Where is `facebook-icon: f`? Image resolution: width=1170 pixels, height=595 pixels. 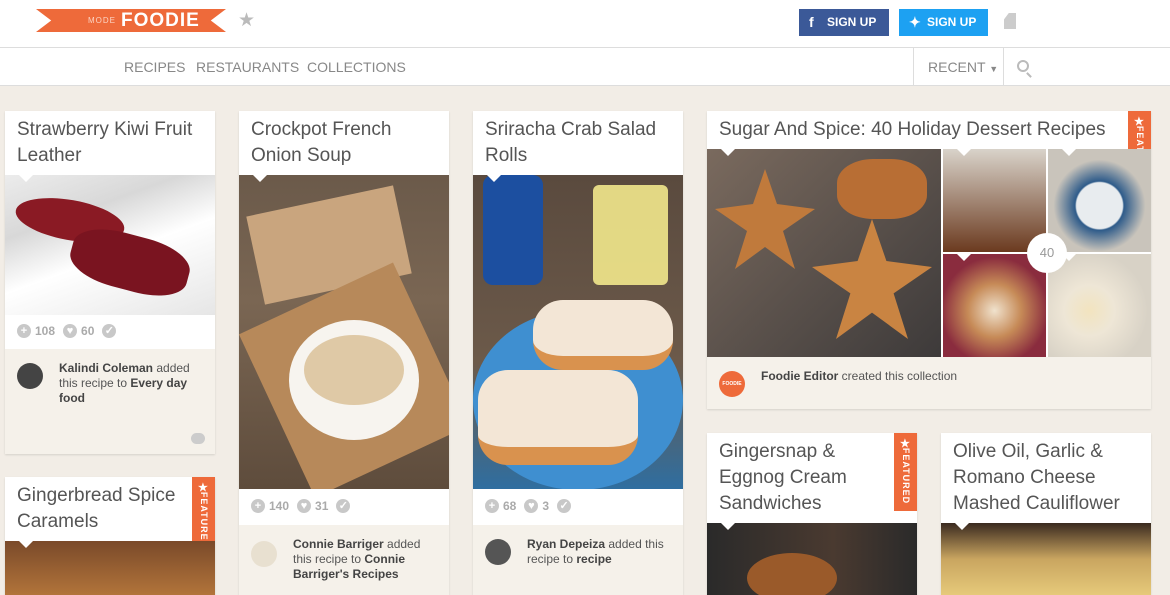 facebook-icon: f is located at coordinates (811, 22).